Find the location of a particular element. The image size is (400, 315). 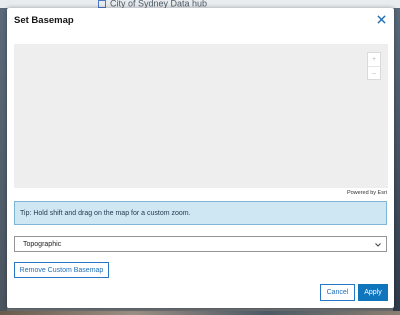

zoom-controls: + – is located at coordinates (374, 66).